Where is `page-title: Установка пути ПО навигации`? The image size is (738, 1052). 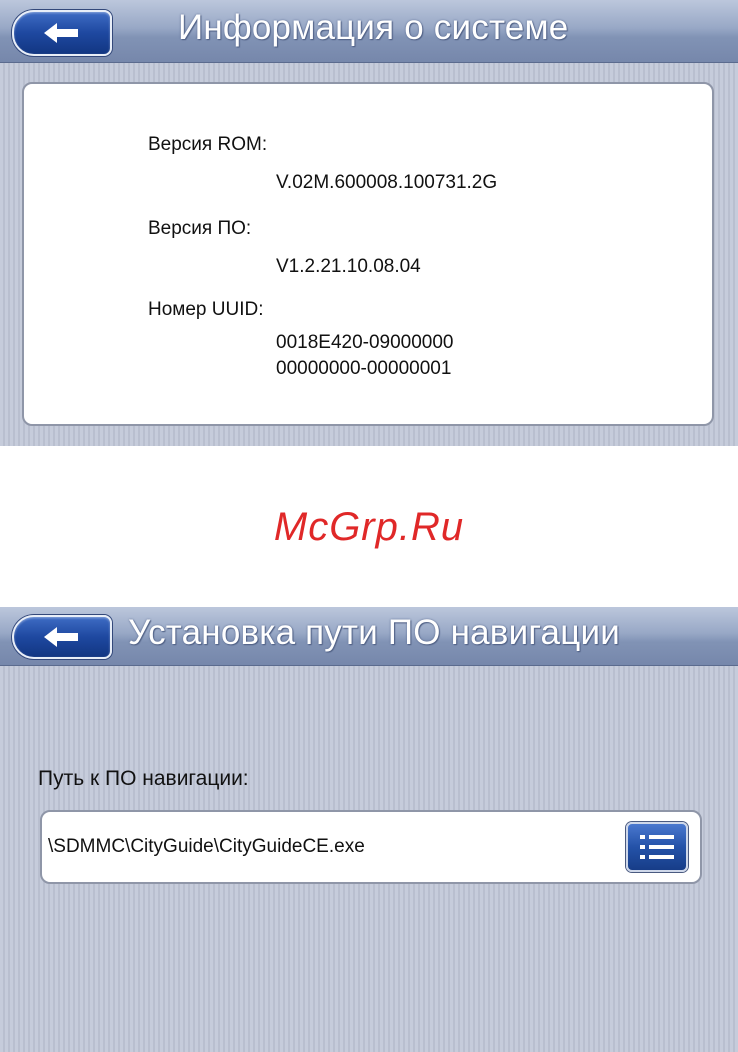
page-title: Установка пути ПО навигации is located at coordinates (374, 632).